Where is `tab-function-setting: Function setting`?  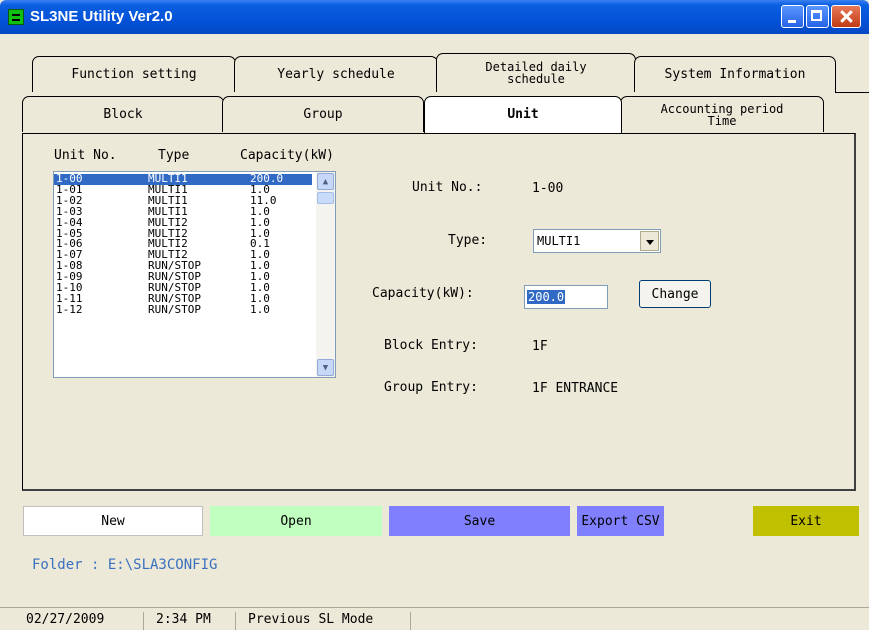 tab-function-setting: Function setting is located at coordinates (134, 74).